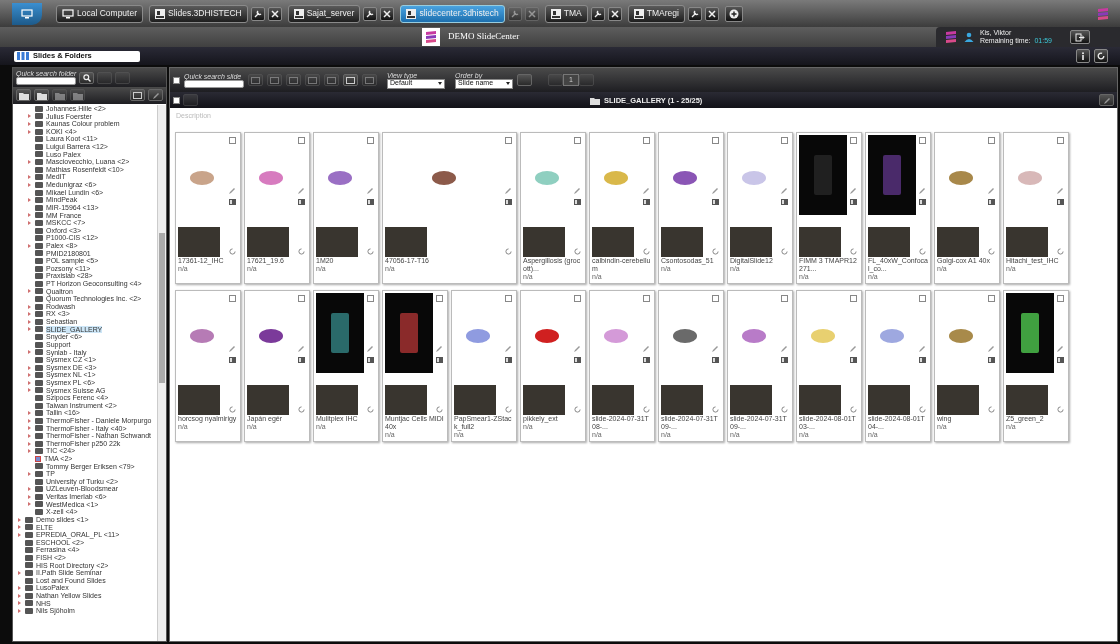  I want to click on logout-button, so click(1080, 37).